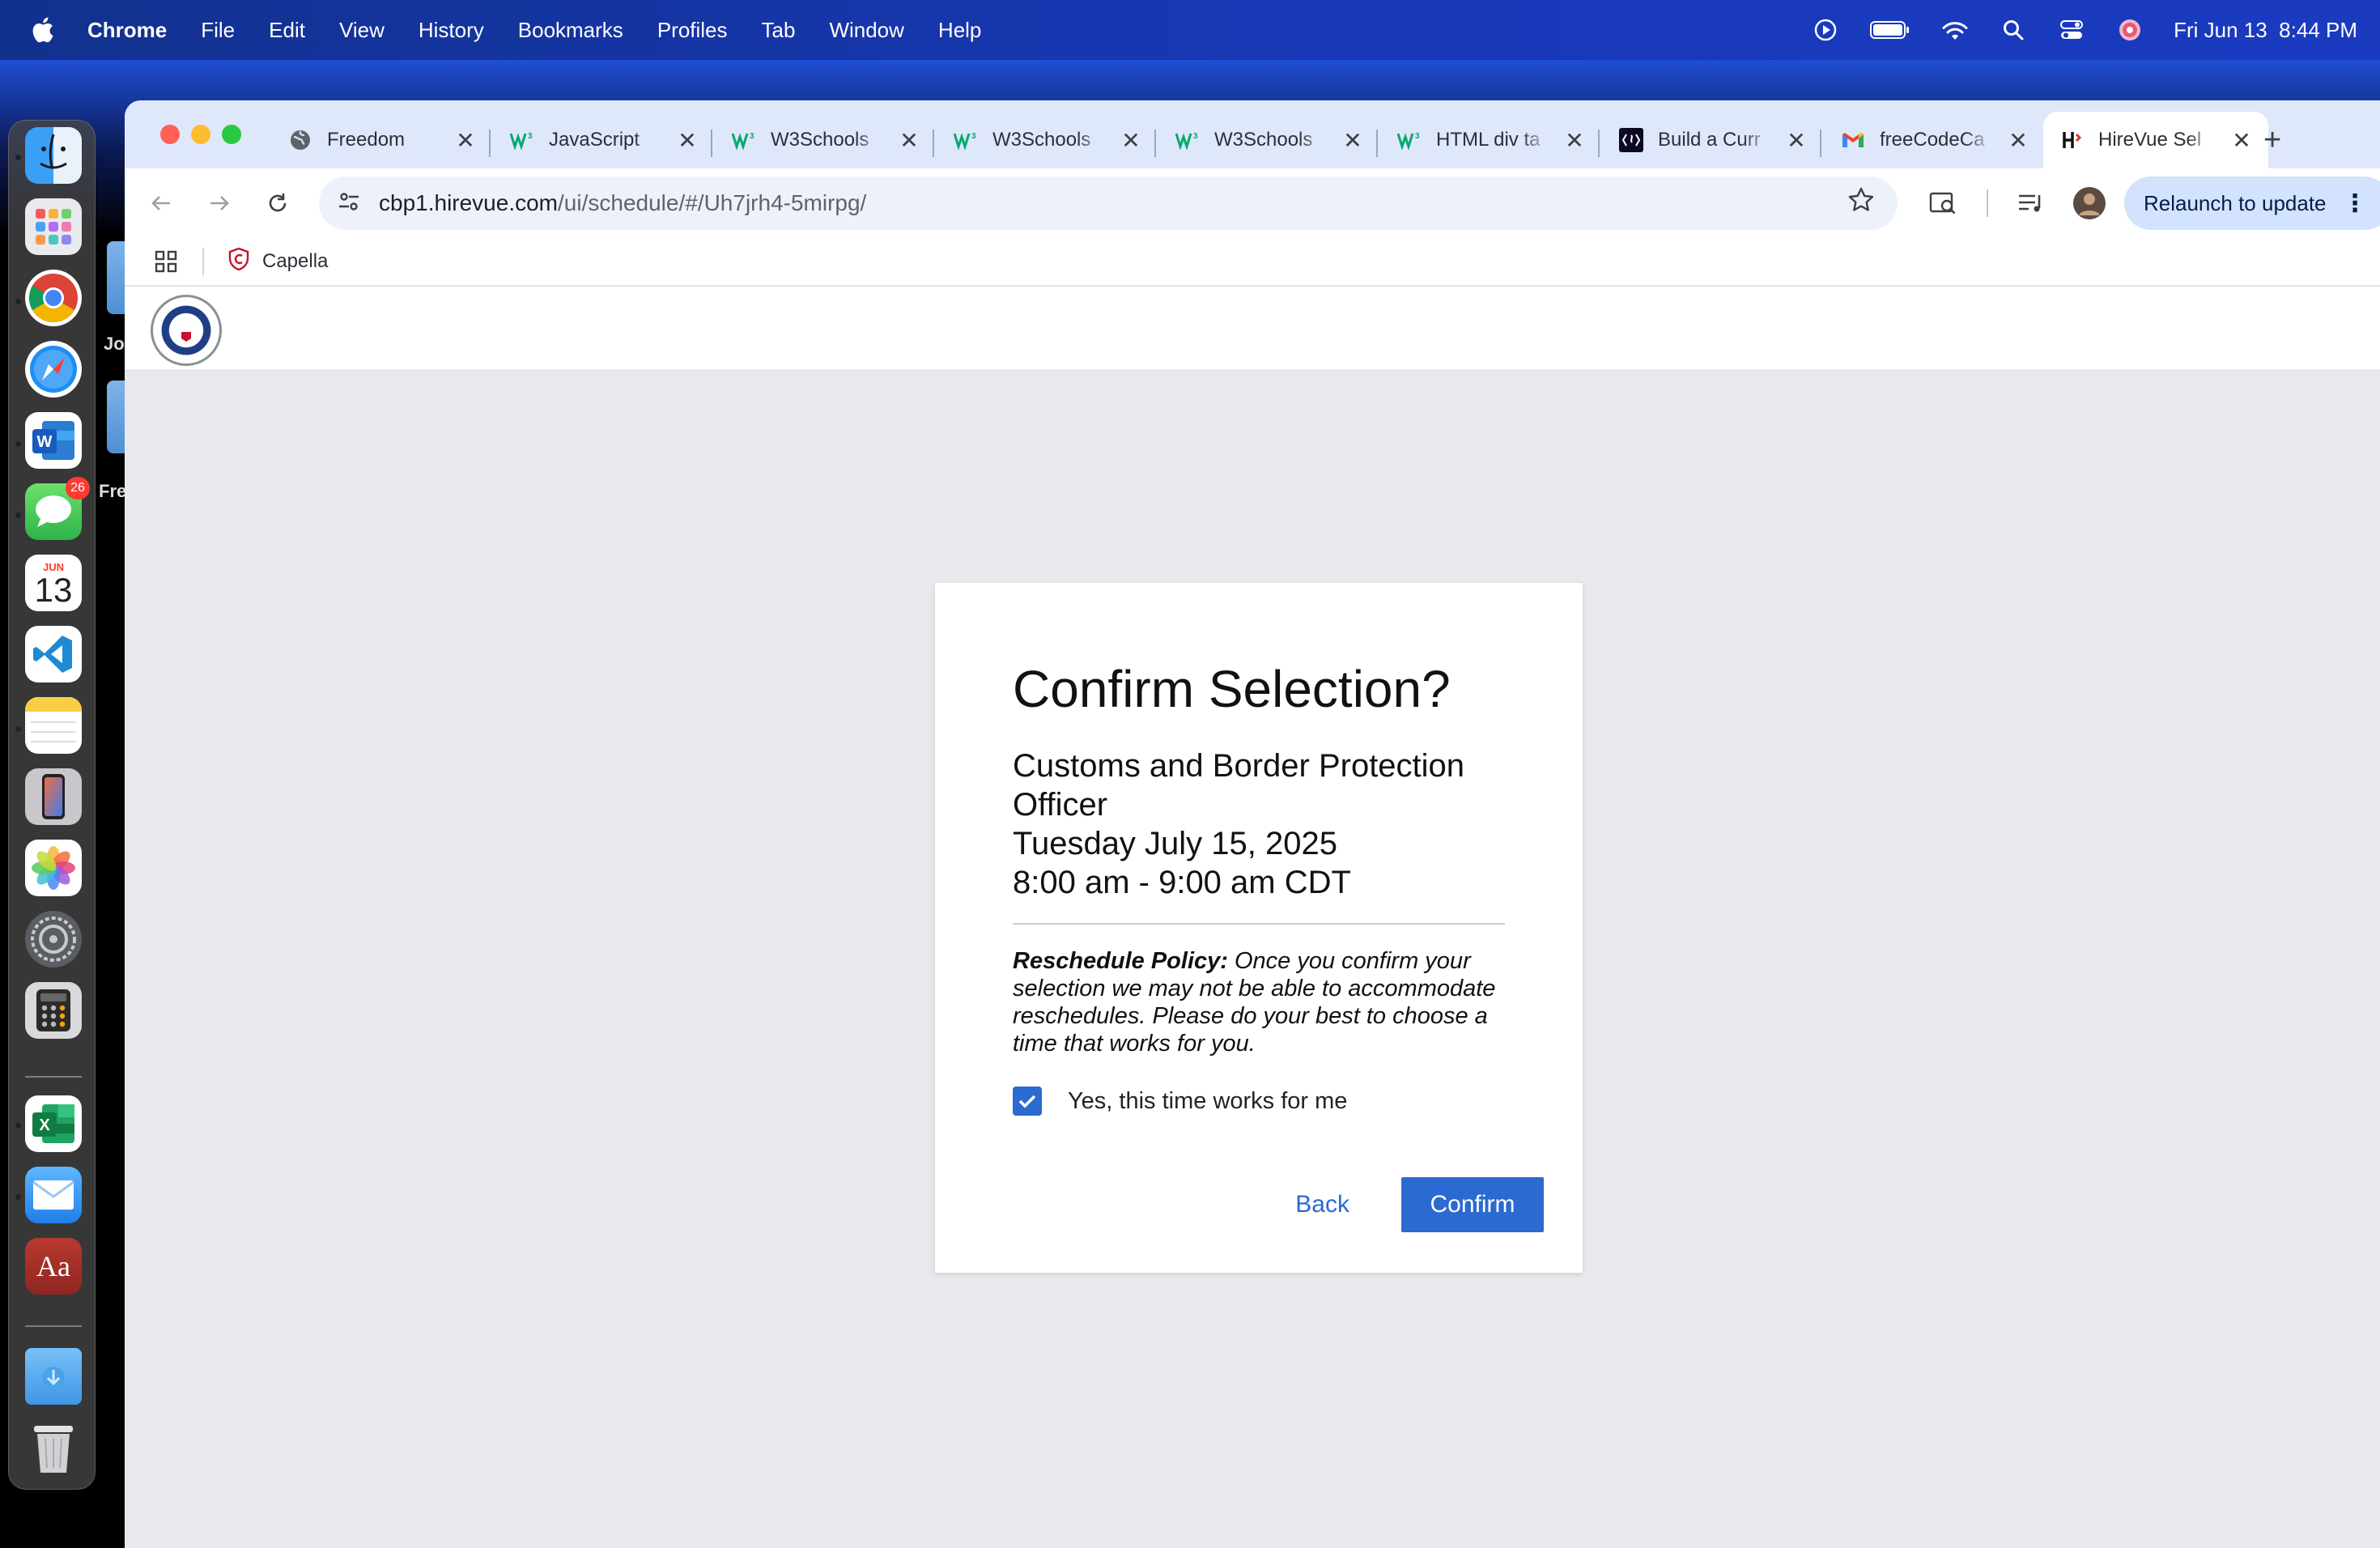 This screenshot has height=1548, width=2380. I want to click on apps-grid-icon, so click(166, 261).